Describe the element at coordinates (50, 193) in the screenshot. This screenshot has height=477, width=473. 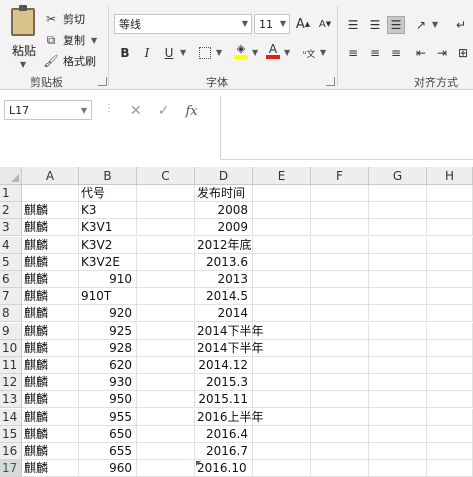
I see `cell-a1` at that location.